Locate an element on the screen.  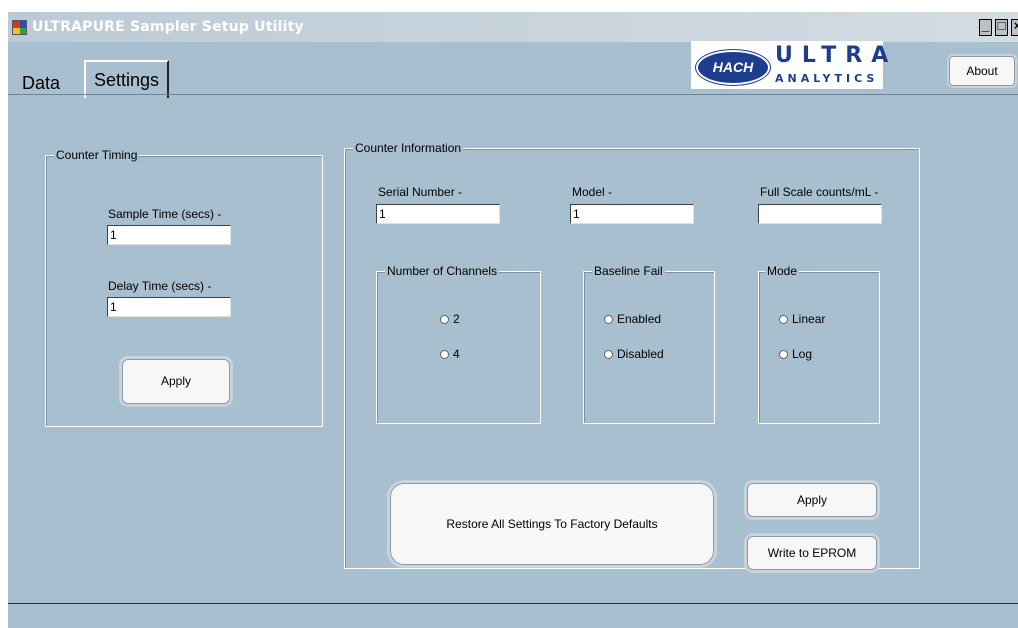
mode-log-label: Log is located at coordinates (802, 354).